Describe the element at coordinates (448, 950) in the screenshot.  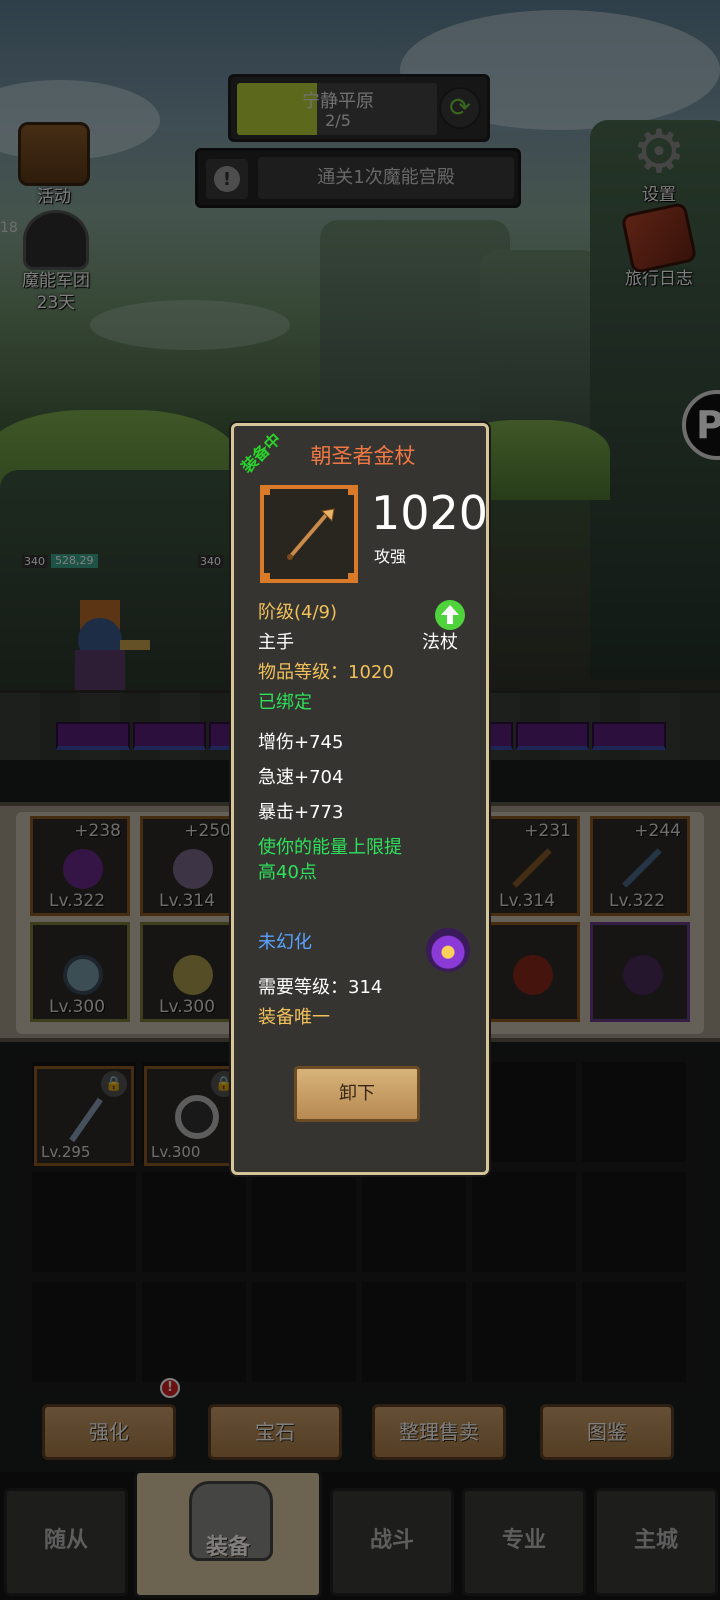
I see `illusion-orb-icon` at that location.